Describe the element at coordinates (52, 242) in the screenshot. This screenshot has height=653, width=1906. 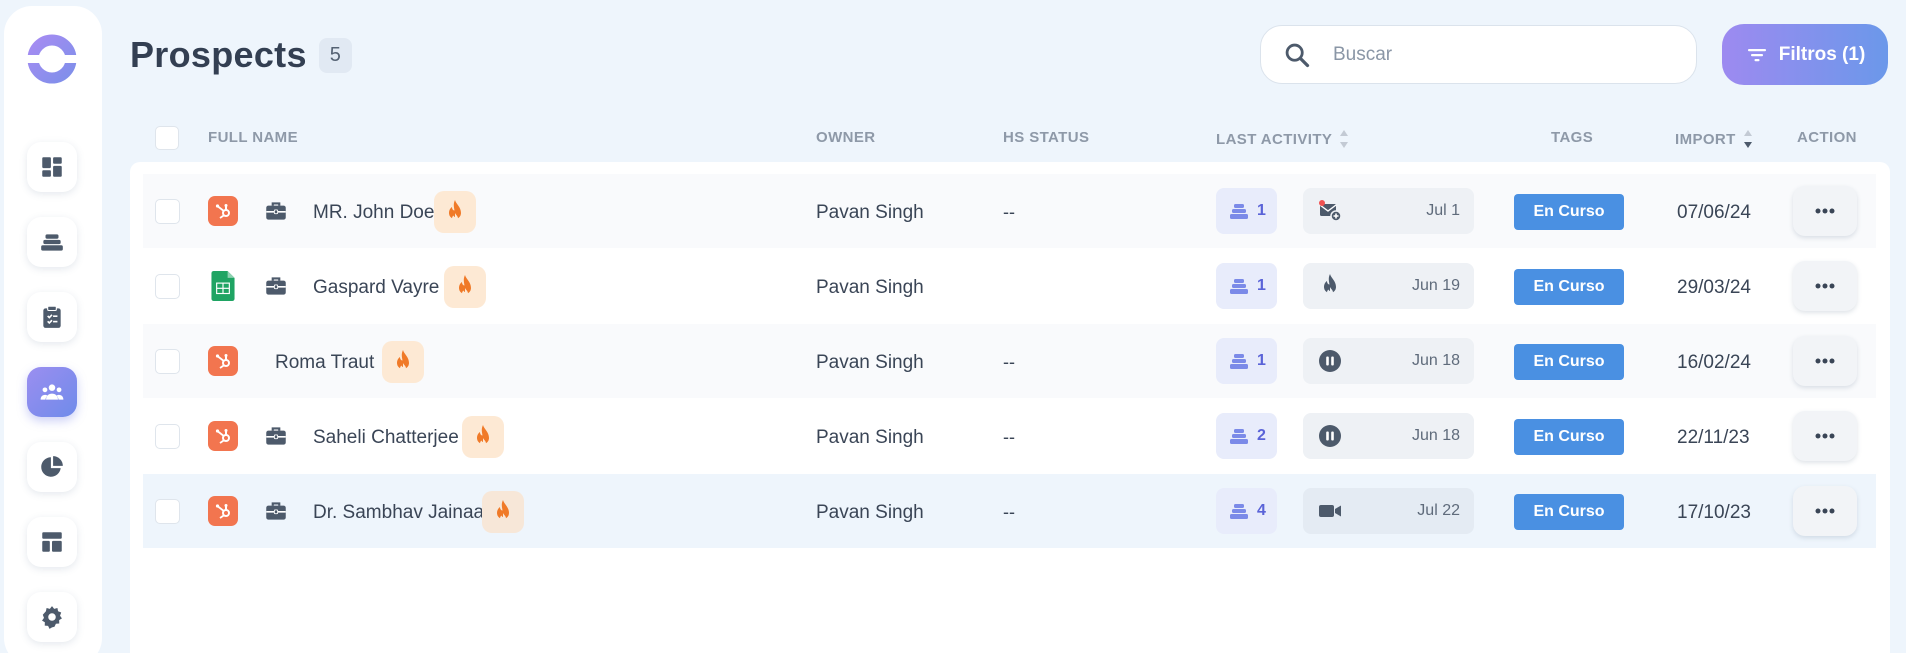
I see `sidebar-item-sequences` at that location.